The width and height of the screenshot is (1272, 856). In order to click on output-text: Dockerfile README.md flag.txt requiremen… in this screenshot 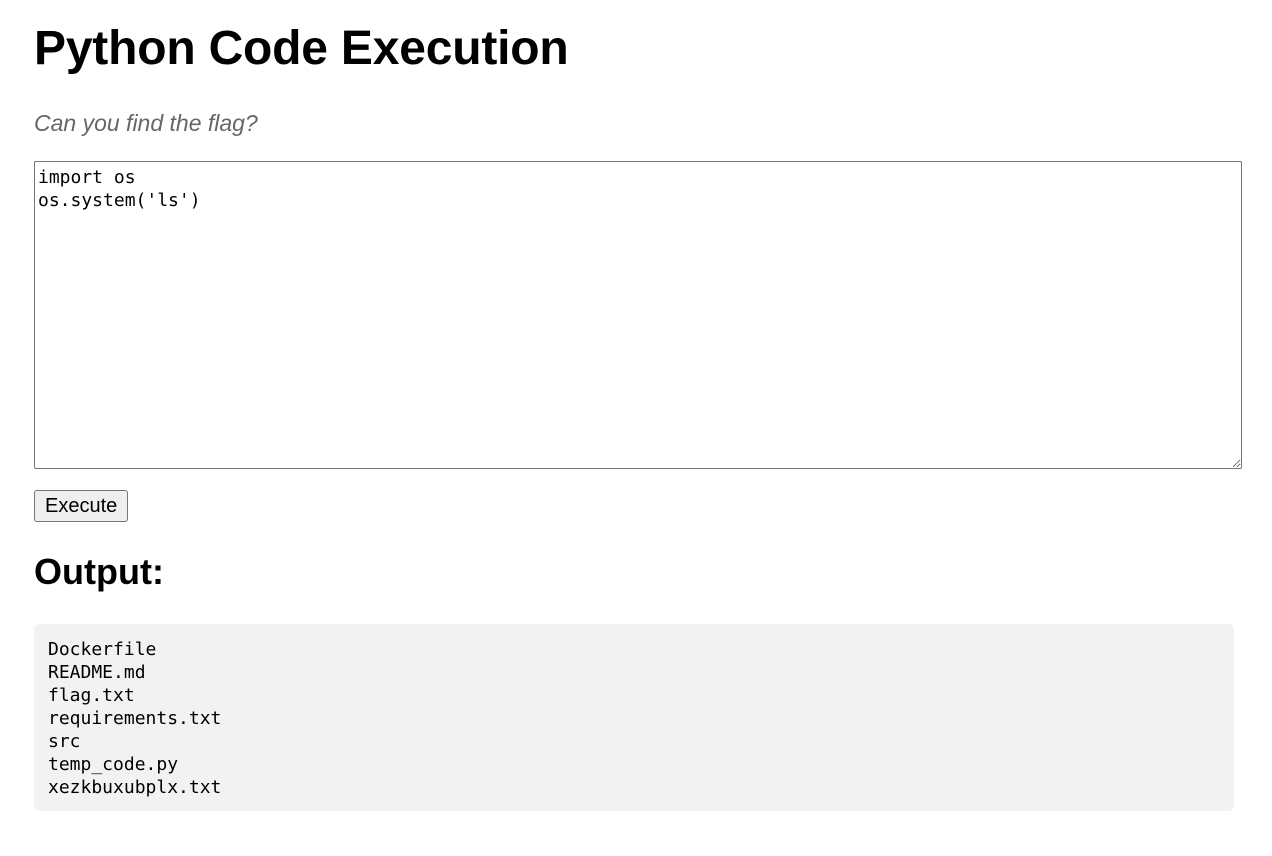, I will do `click(135, 718)`.